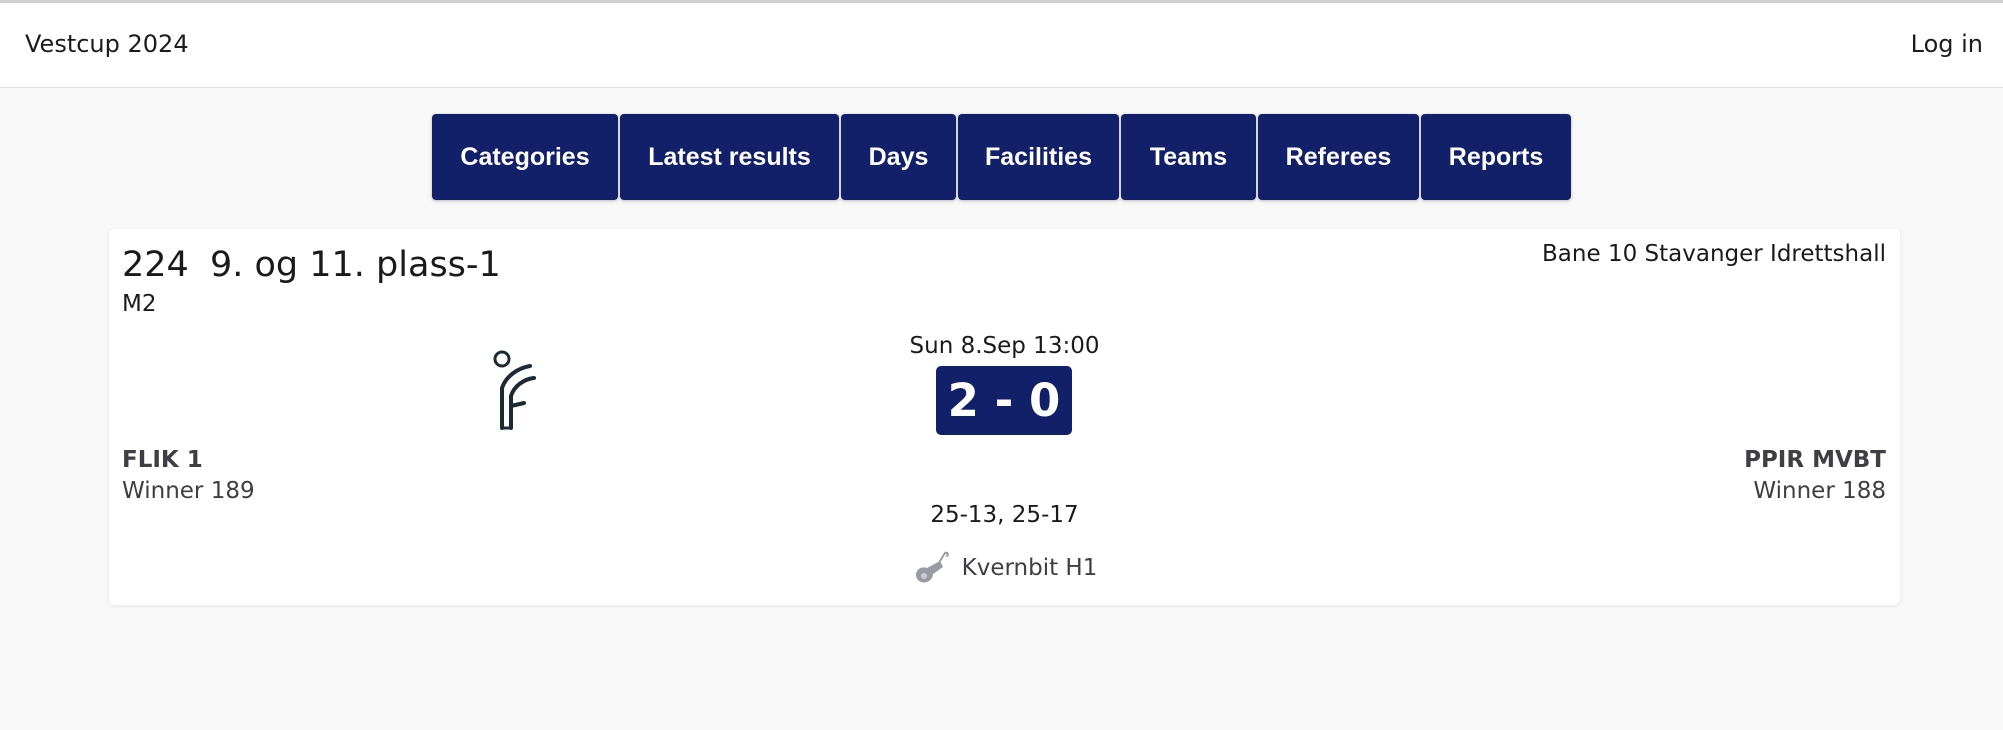  What do you see at coordinates (898, 157) in the screenshot?
I see `tab-days: Days` at bounding box center [898, 157].